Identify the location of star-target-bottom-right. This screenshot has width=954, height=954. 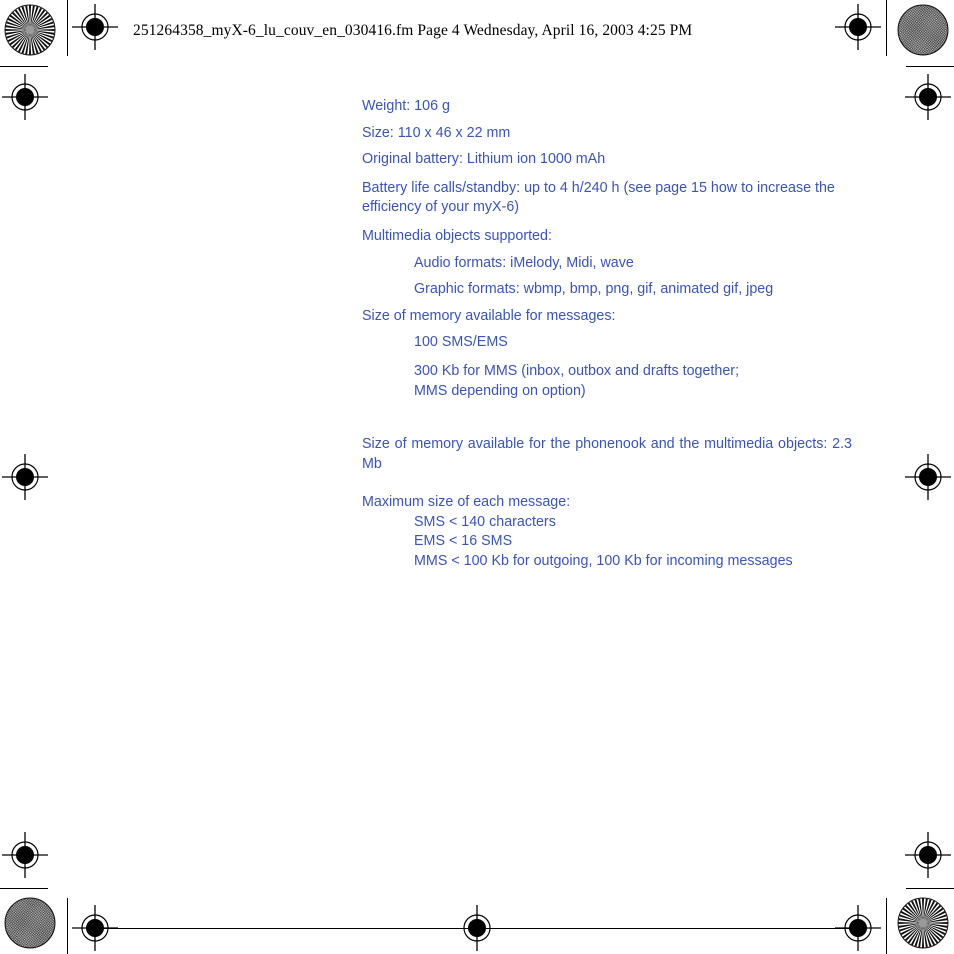
(923, 923).